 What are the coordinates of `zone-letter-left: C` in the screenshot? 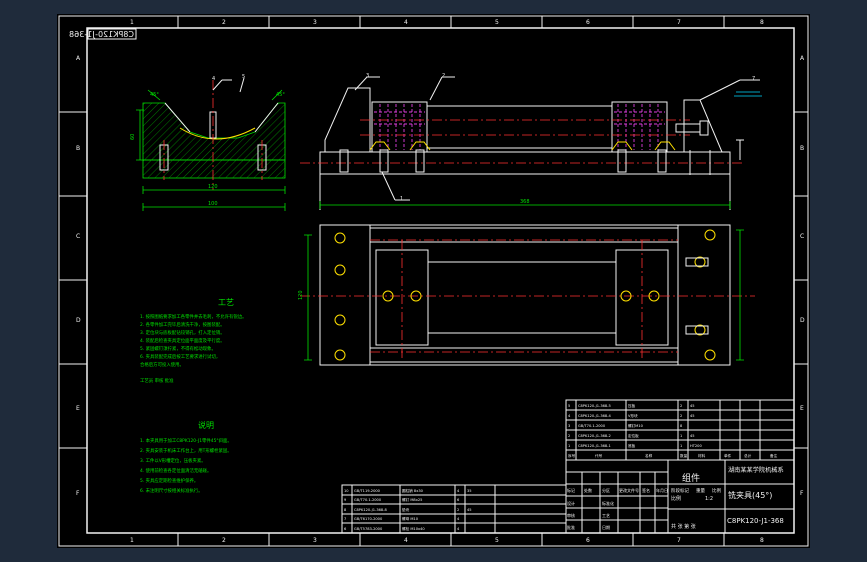 It's located at (78, 236).